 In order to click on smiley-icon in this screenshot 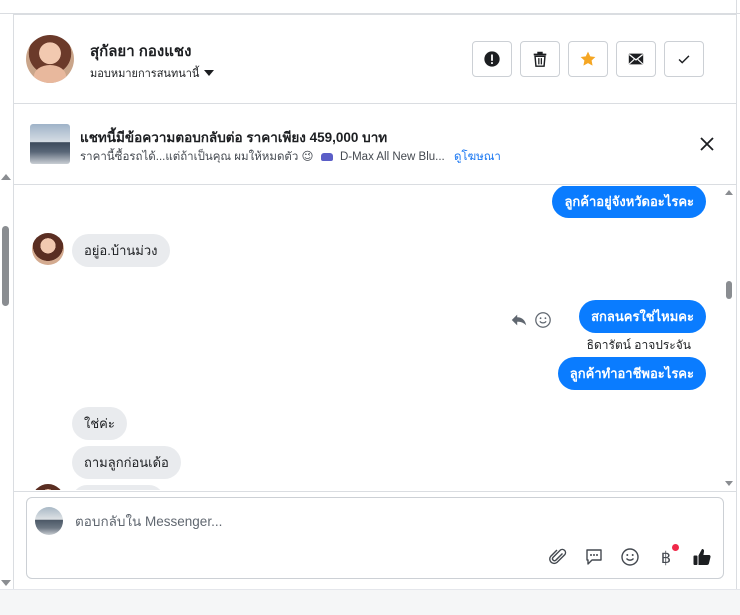, I will do `click(630, 557)`.